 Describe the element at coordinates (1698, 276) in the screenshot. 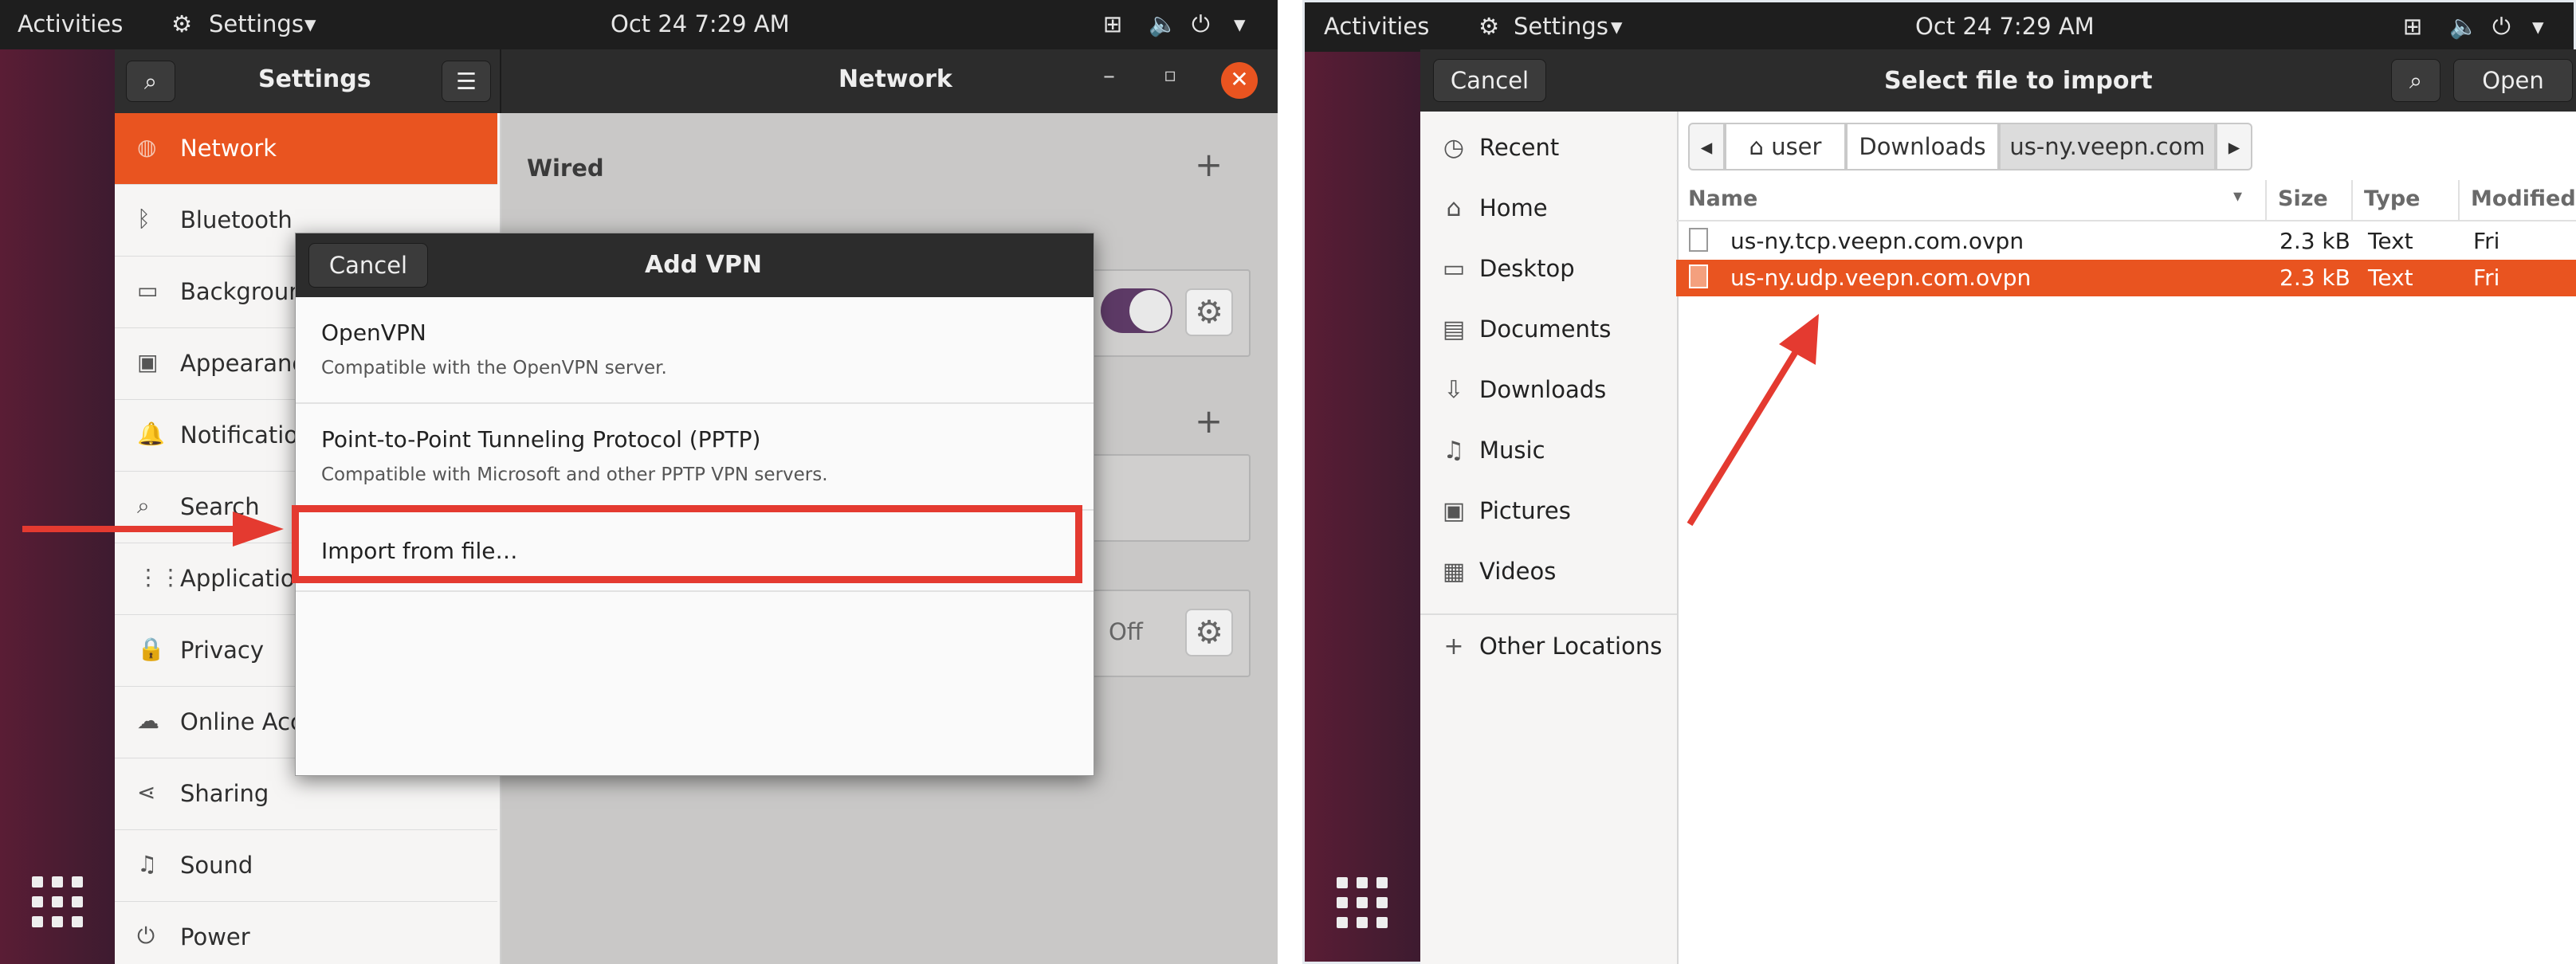

I see `text-file-icon` at that location.